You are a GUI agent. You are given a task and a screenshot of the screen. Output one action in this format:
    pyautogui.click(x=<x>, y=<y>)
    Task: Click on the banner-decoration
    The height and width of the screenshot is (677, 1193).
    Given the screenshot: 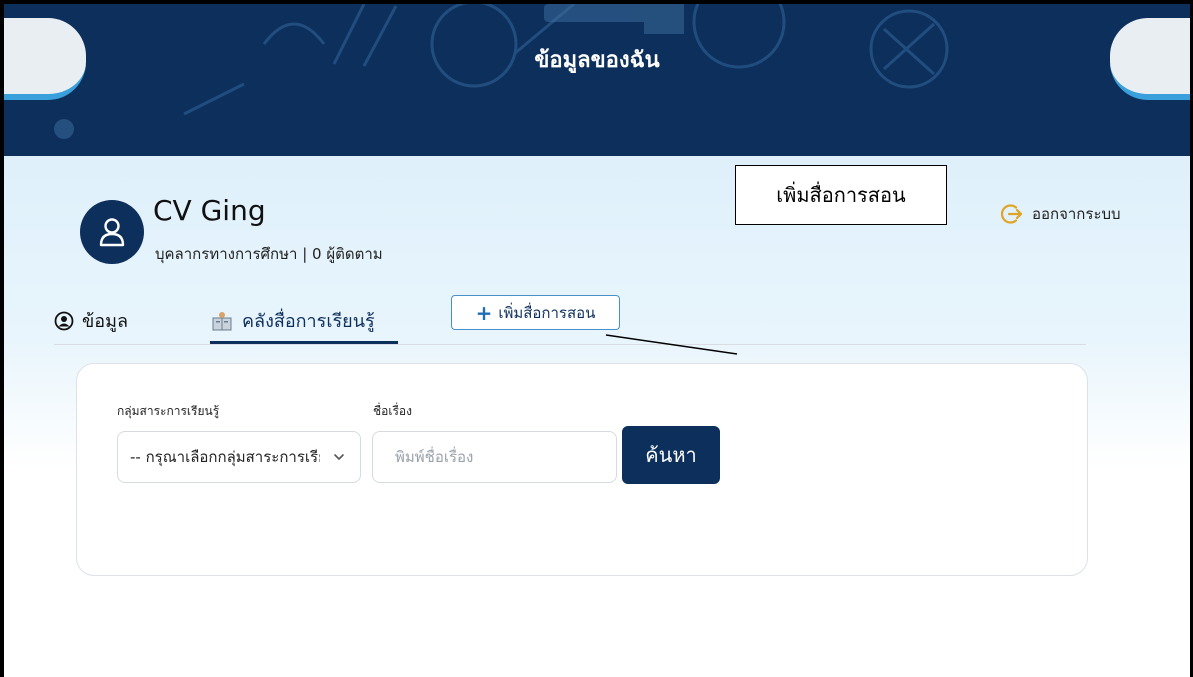 What is the action you would take?
    pyautogui.click(x=501, y=71)
    